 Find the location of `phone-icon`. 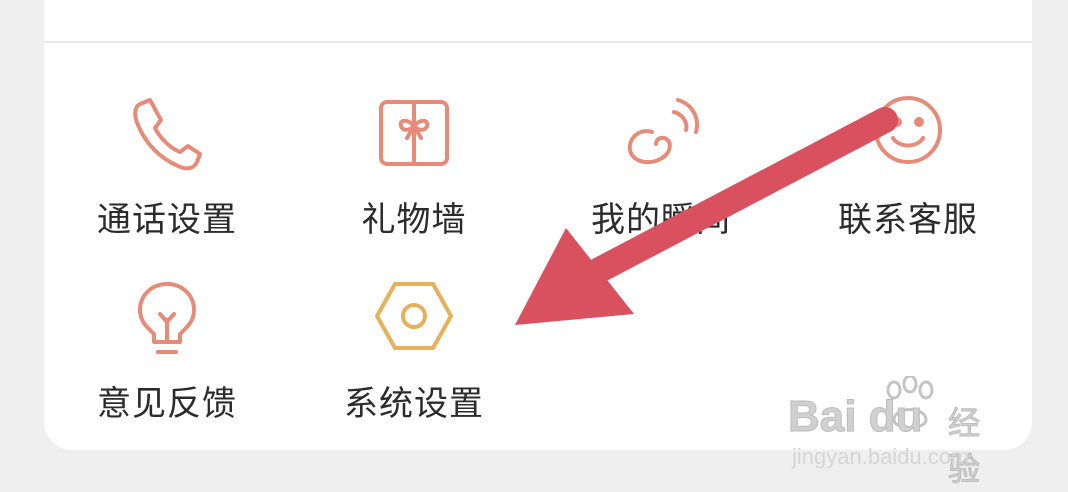

phone-icon is located at coordinates (167, 137).